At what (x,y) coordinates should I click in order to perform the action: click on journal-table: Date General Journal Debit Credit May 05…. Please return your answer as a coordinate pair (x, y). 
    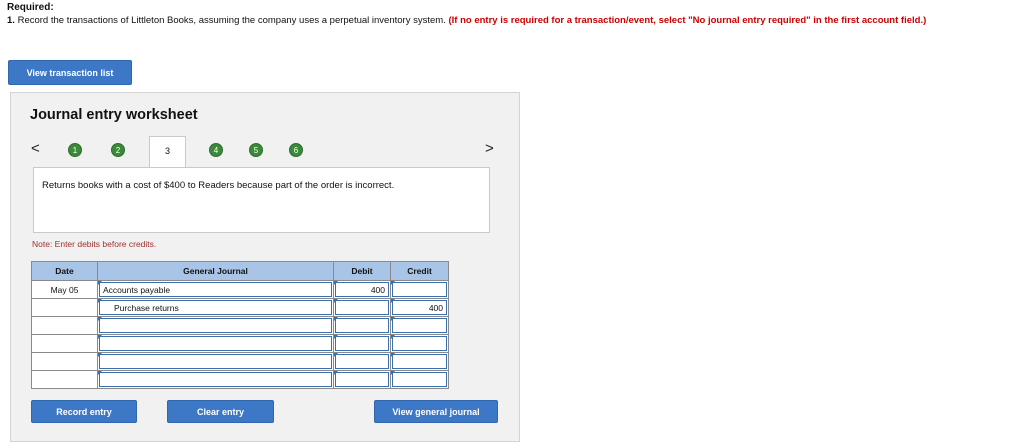
    Looking at the image, I should click on (240, 325).